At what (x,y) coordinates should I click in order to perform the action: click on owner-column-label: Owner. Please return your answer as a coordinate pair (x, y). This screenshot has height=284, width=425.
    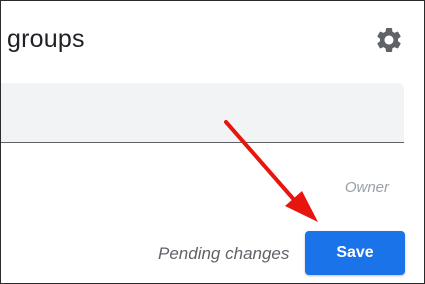
    Looking at the image, I should click on (366, 187).